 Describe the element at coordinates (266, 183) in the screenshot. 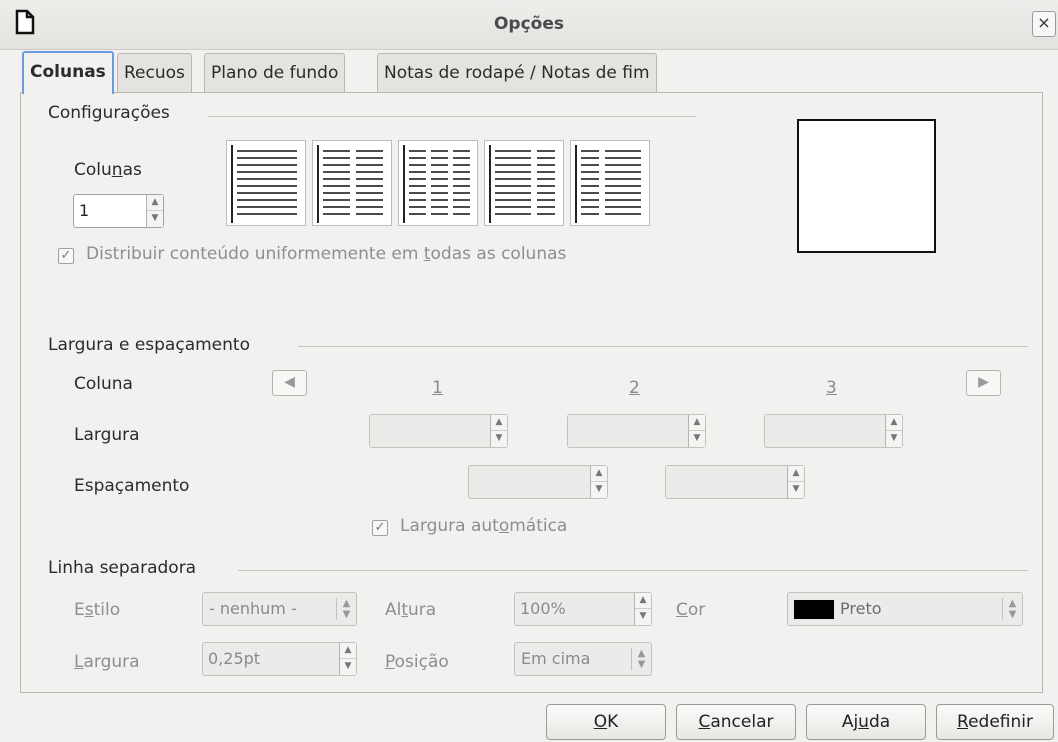

I see `preset-1-column` at that location.